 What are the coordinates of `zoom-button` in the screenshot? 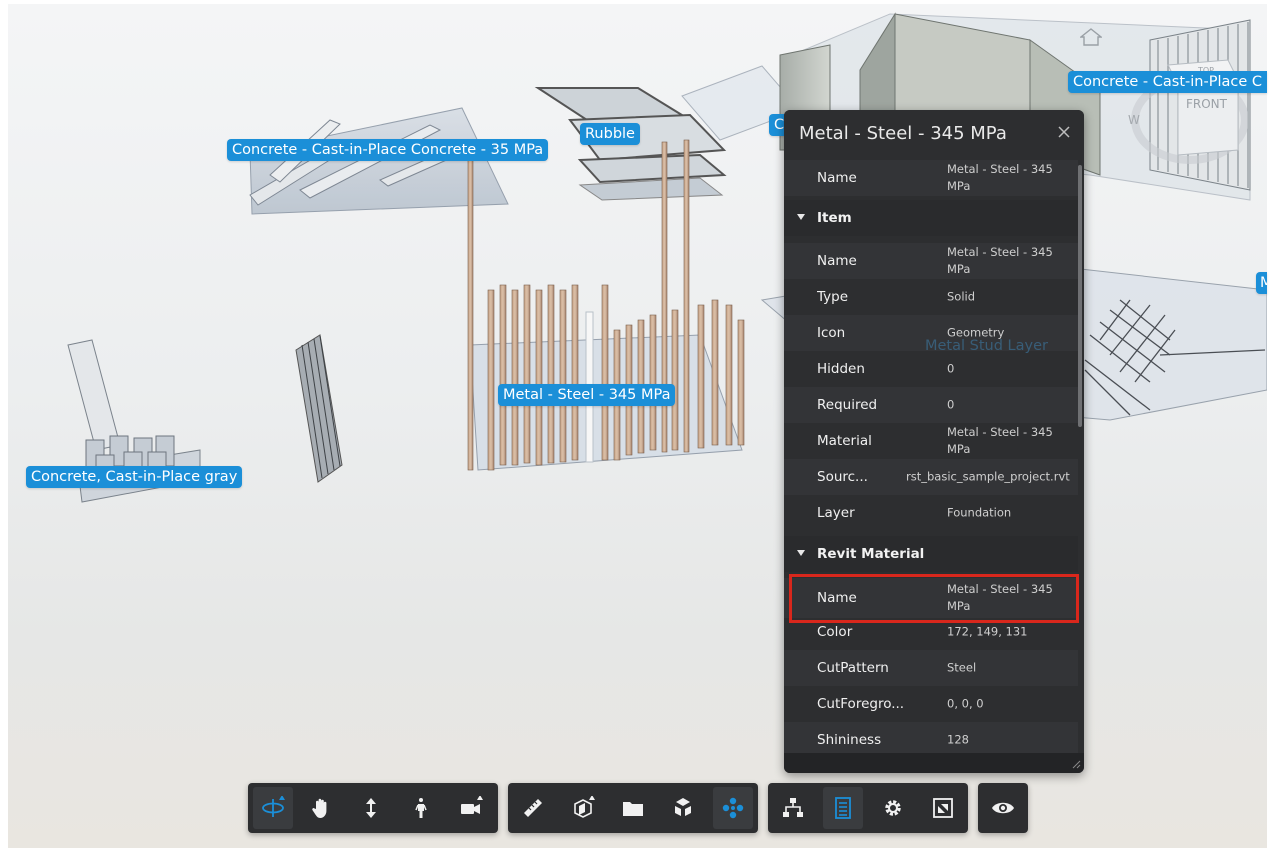 It's located at (371, 808).